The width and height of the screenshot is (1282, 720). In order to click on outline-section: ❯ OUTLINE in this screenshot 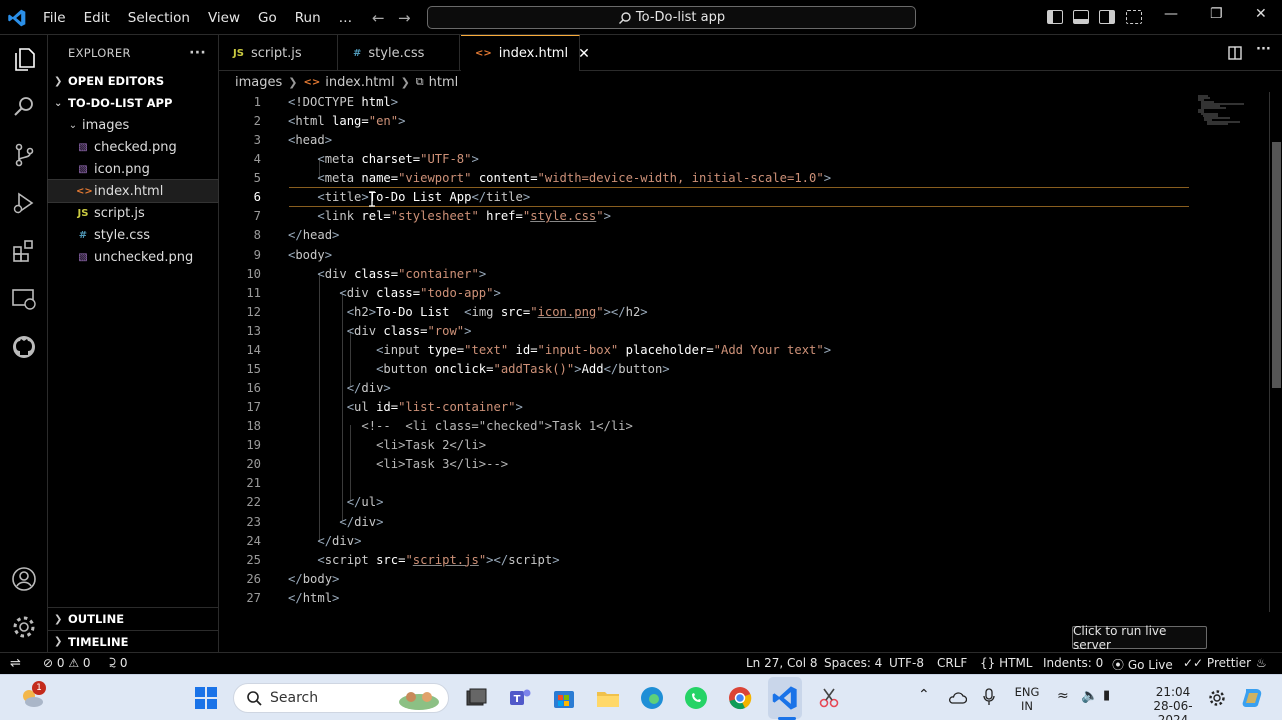, I will do `click(133, 619)`.